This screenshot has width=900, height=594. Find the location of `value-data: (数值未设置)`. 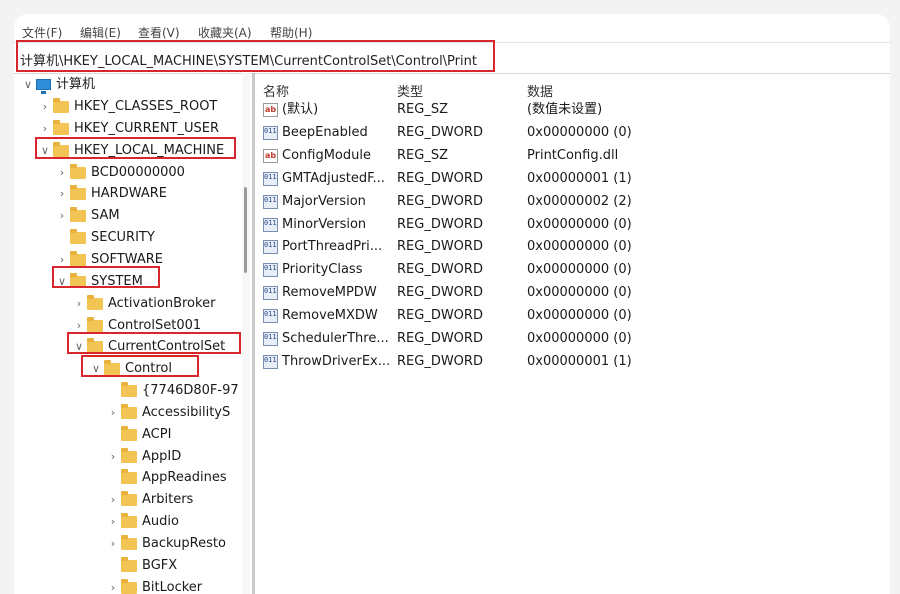

value-data: (数值未设置) is located at coordinates (565, 109).